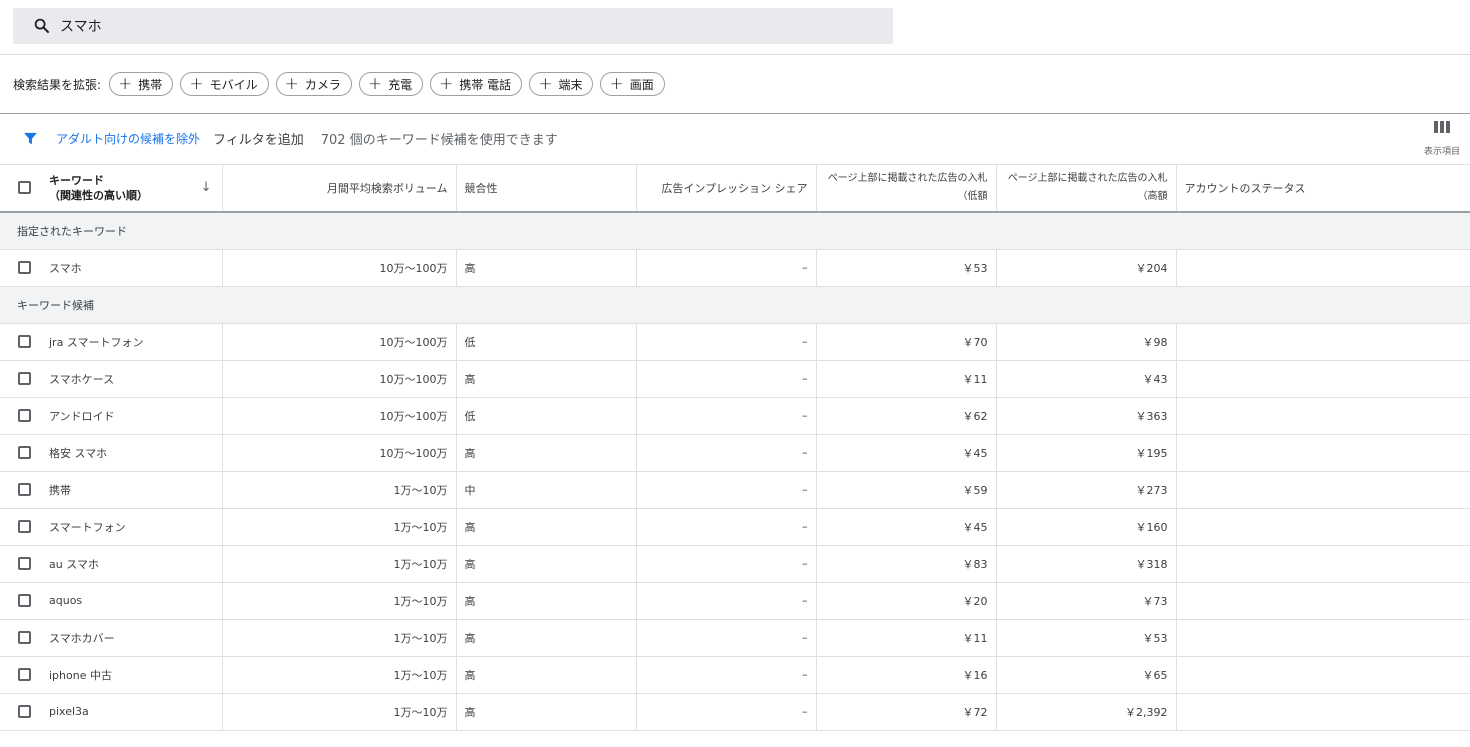 The width and height of the screenshot is (1470, 747). I want to click on search-icon, so click(41, 25).